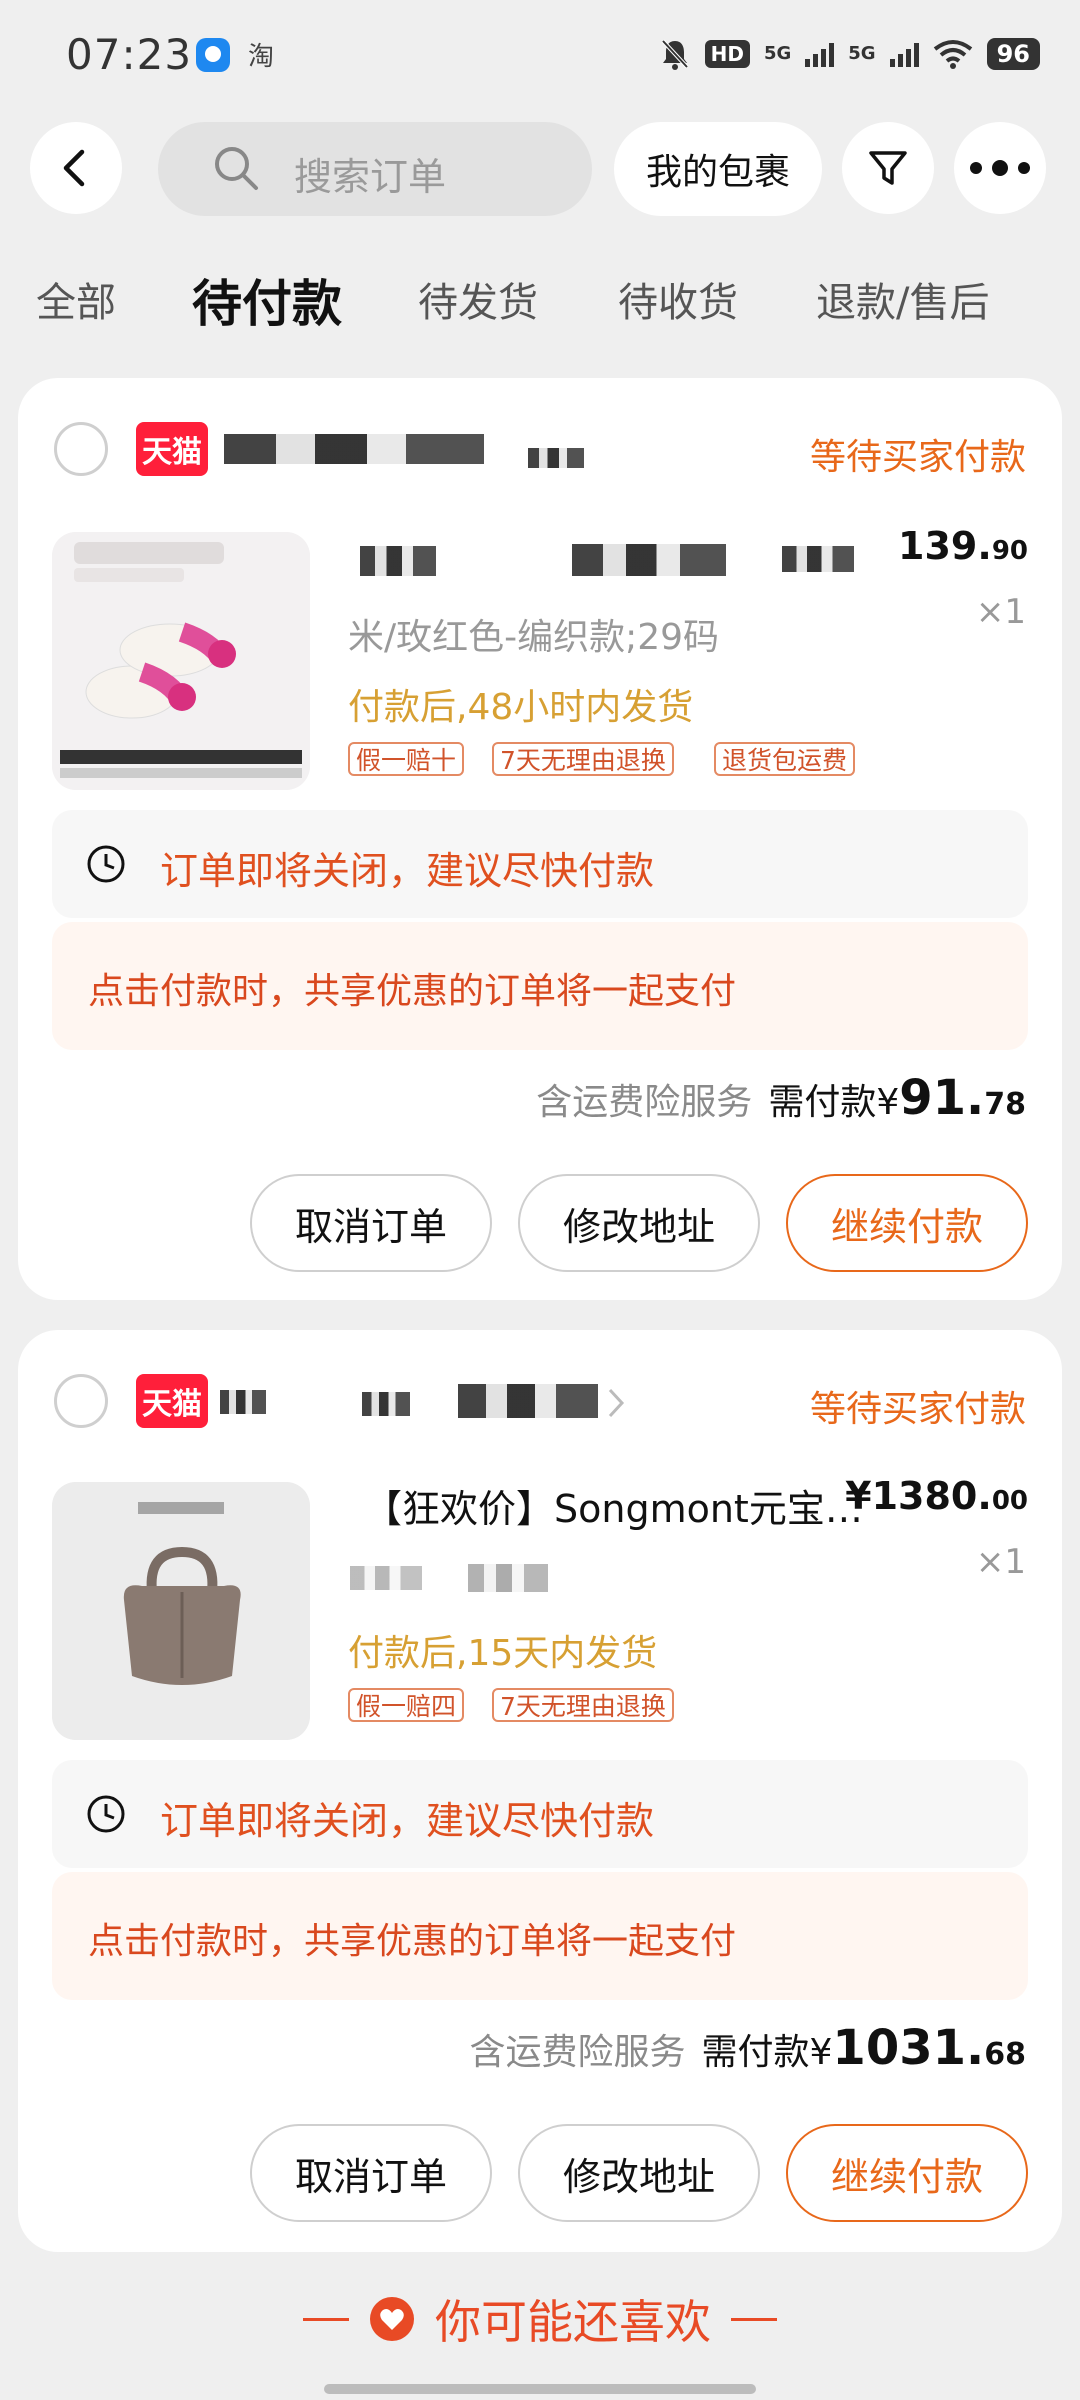  What do you see at coordinates (540, 2389) in the screenshot?
I see `home-indicator` at bounding box center [540, 2389].